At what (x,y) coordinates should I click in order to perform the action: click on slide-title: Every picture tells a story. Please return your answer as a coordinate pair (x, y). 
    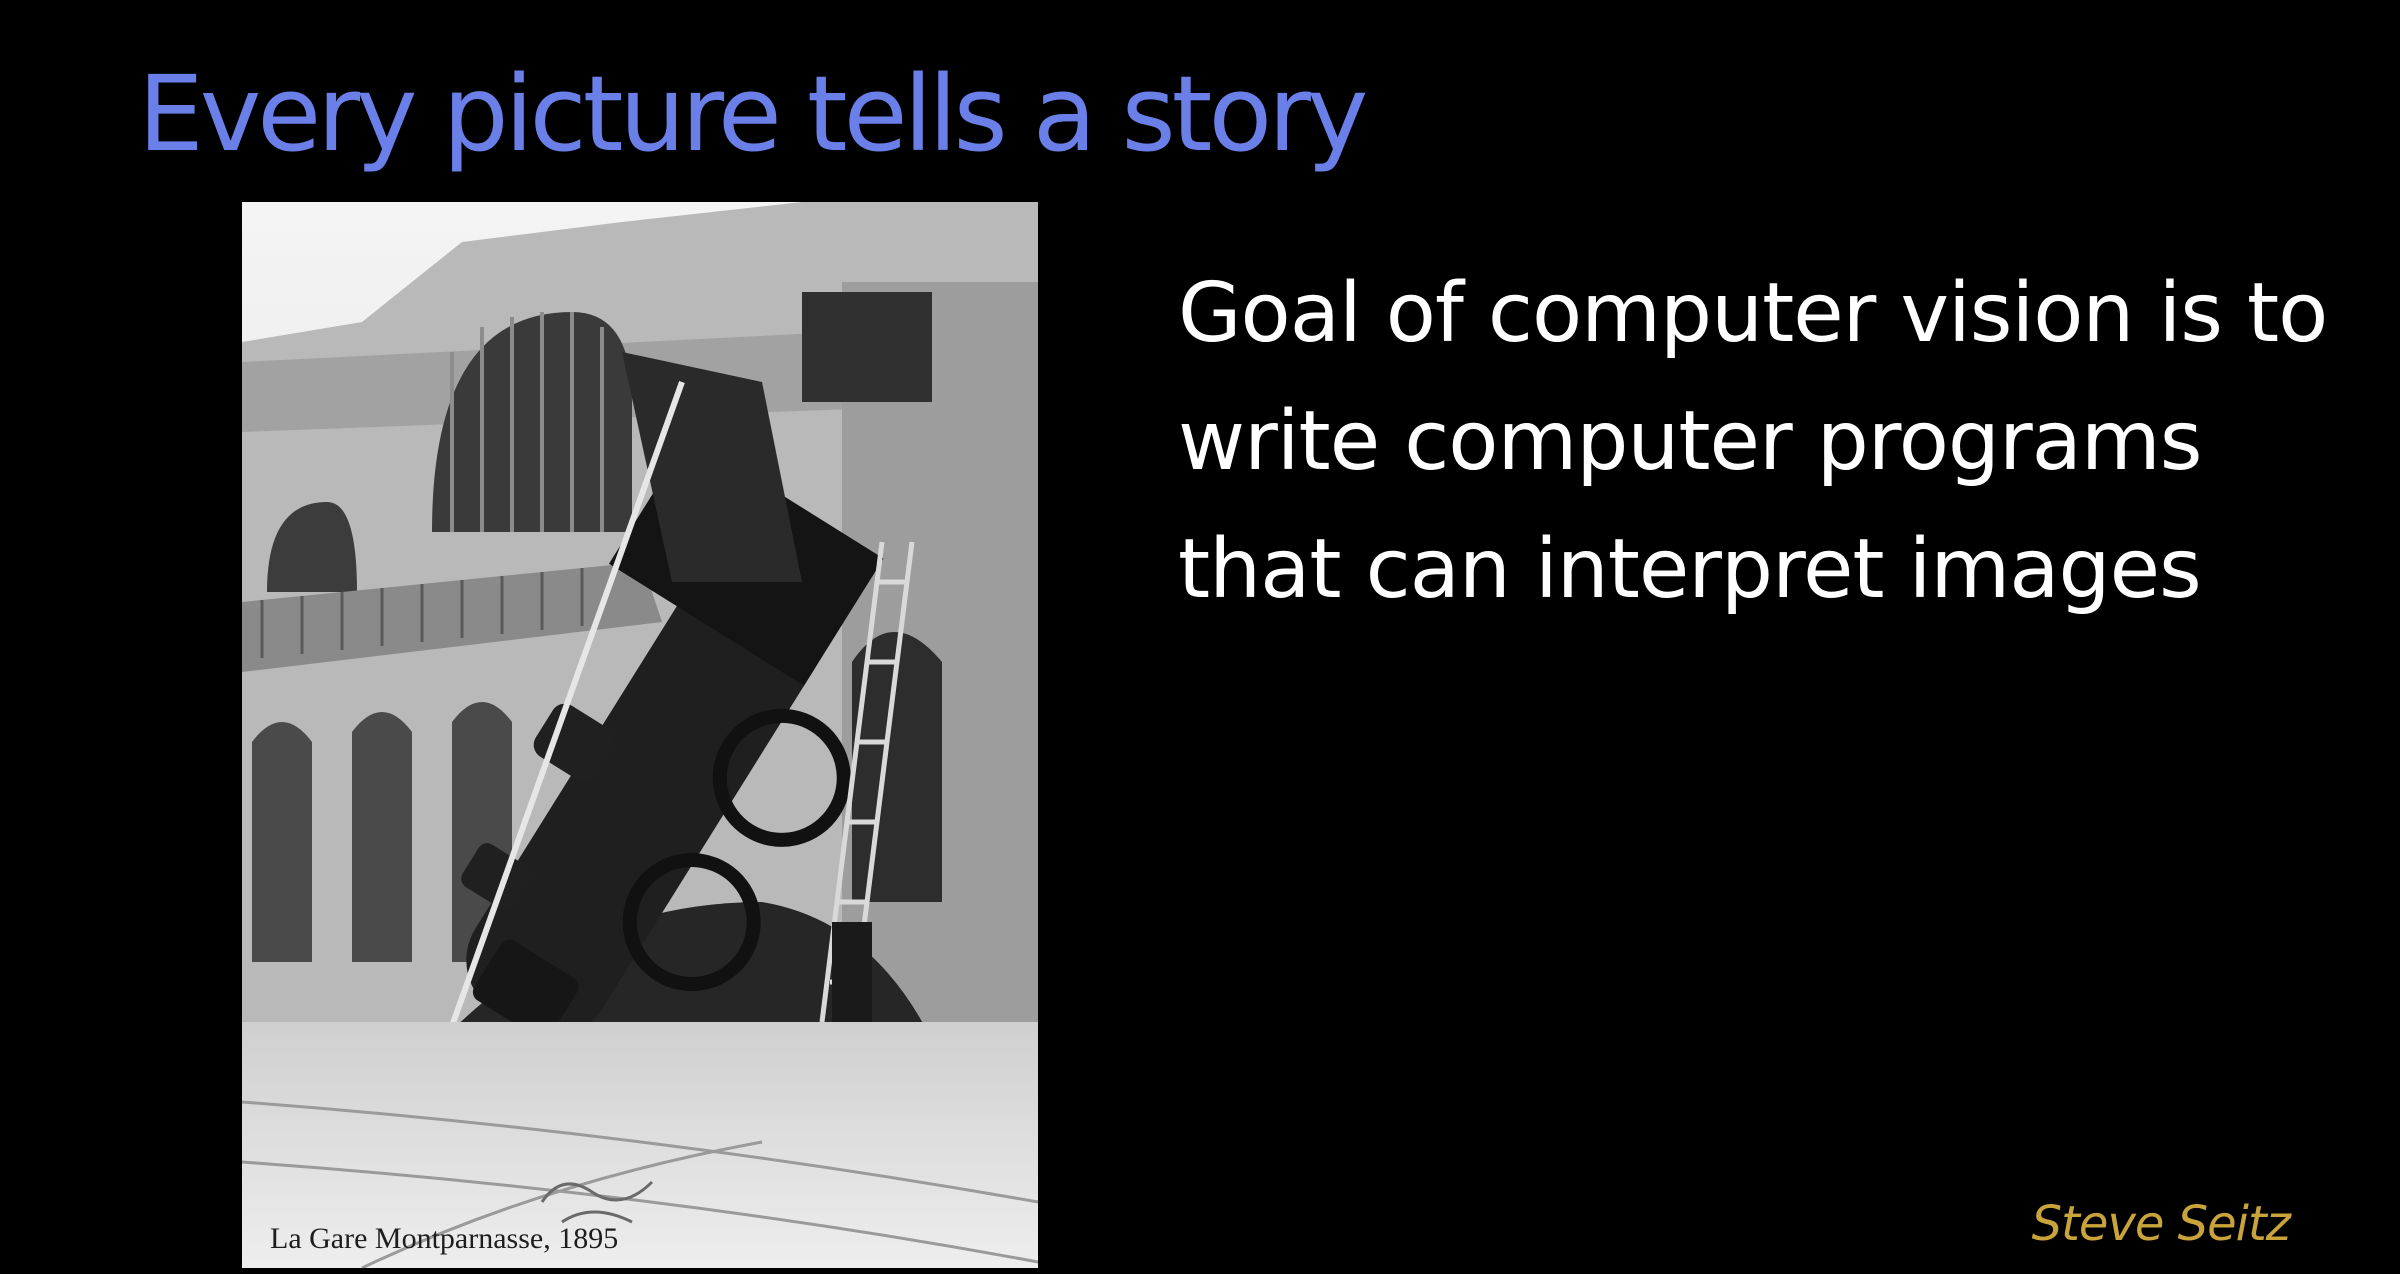
    Looking at the image, I should click on (753, 114).